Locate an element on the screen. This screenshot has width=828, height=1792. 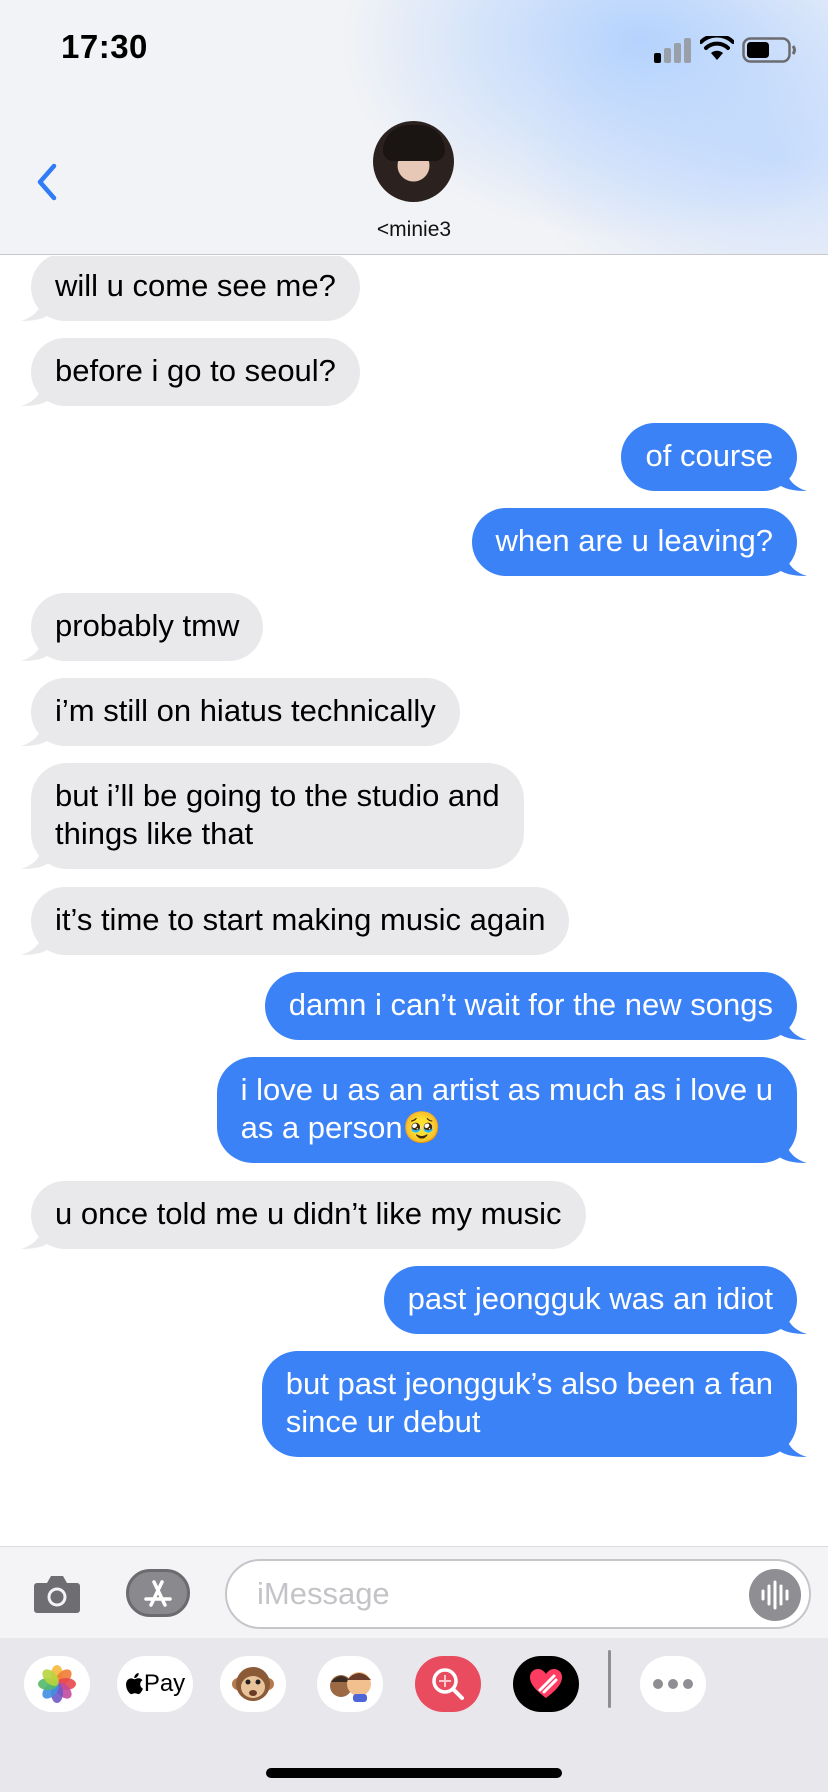
digital-touch-icon is located at coordinates (546, 1683).